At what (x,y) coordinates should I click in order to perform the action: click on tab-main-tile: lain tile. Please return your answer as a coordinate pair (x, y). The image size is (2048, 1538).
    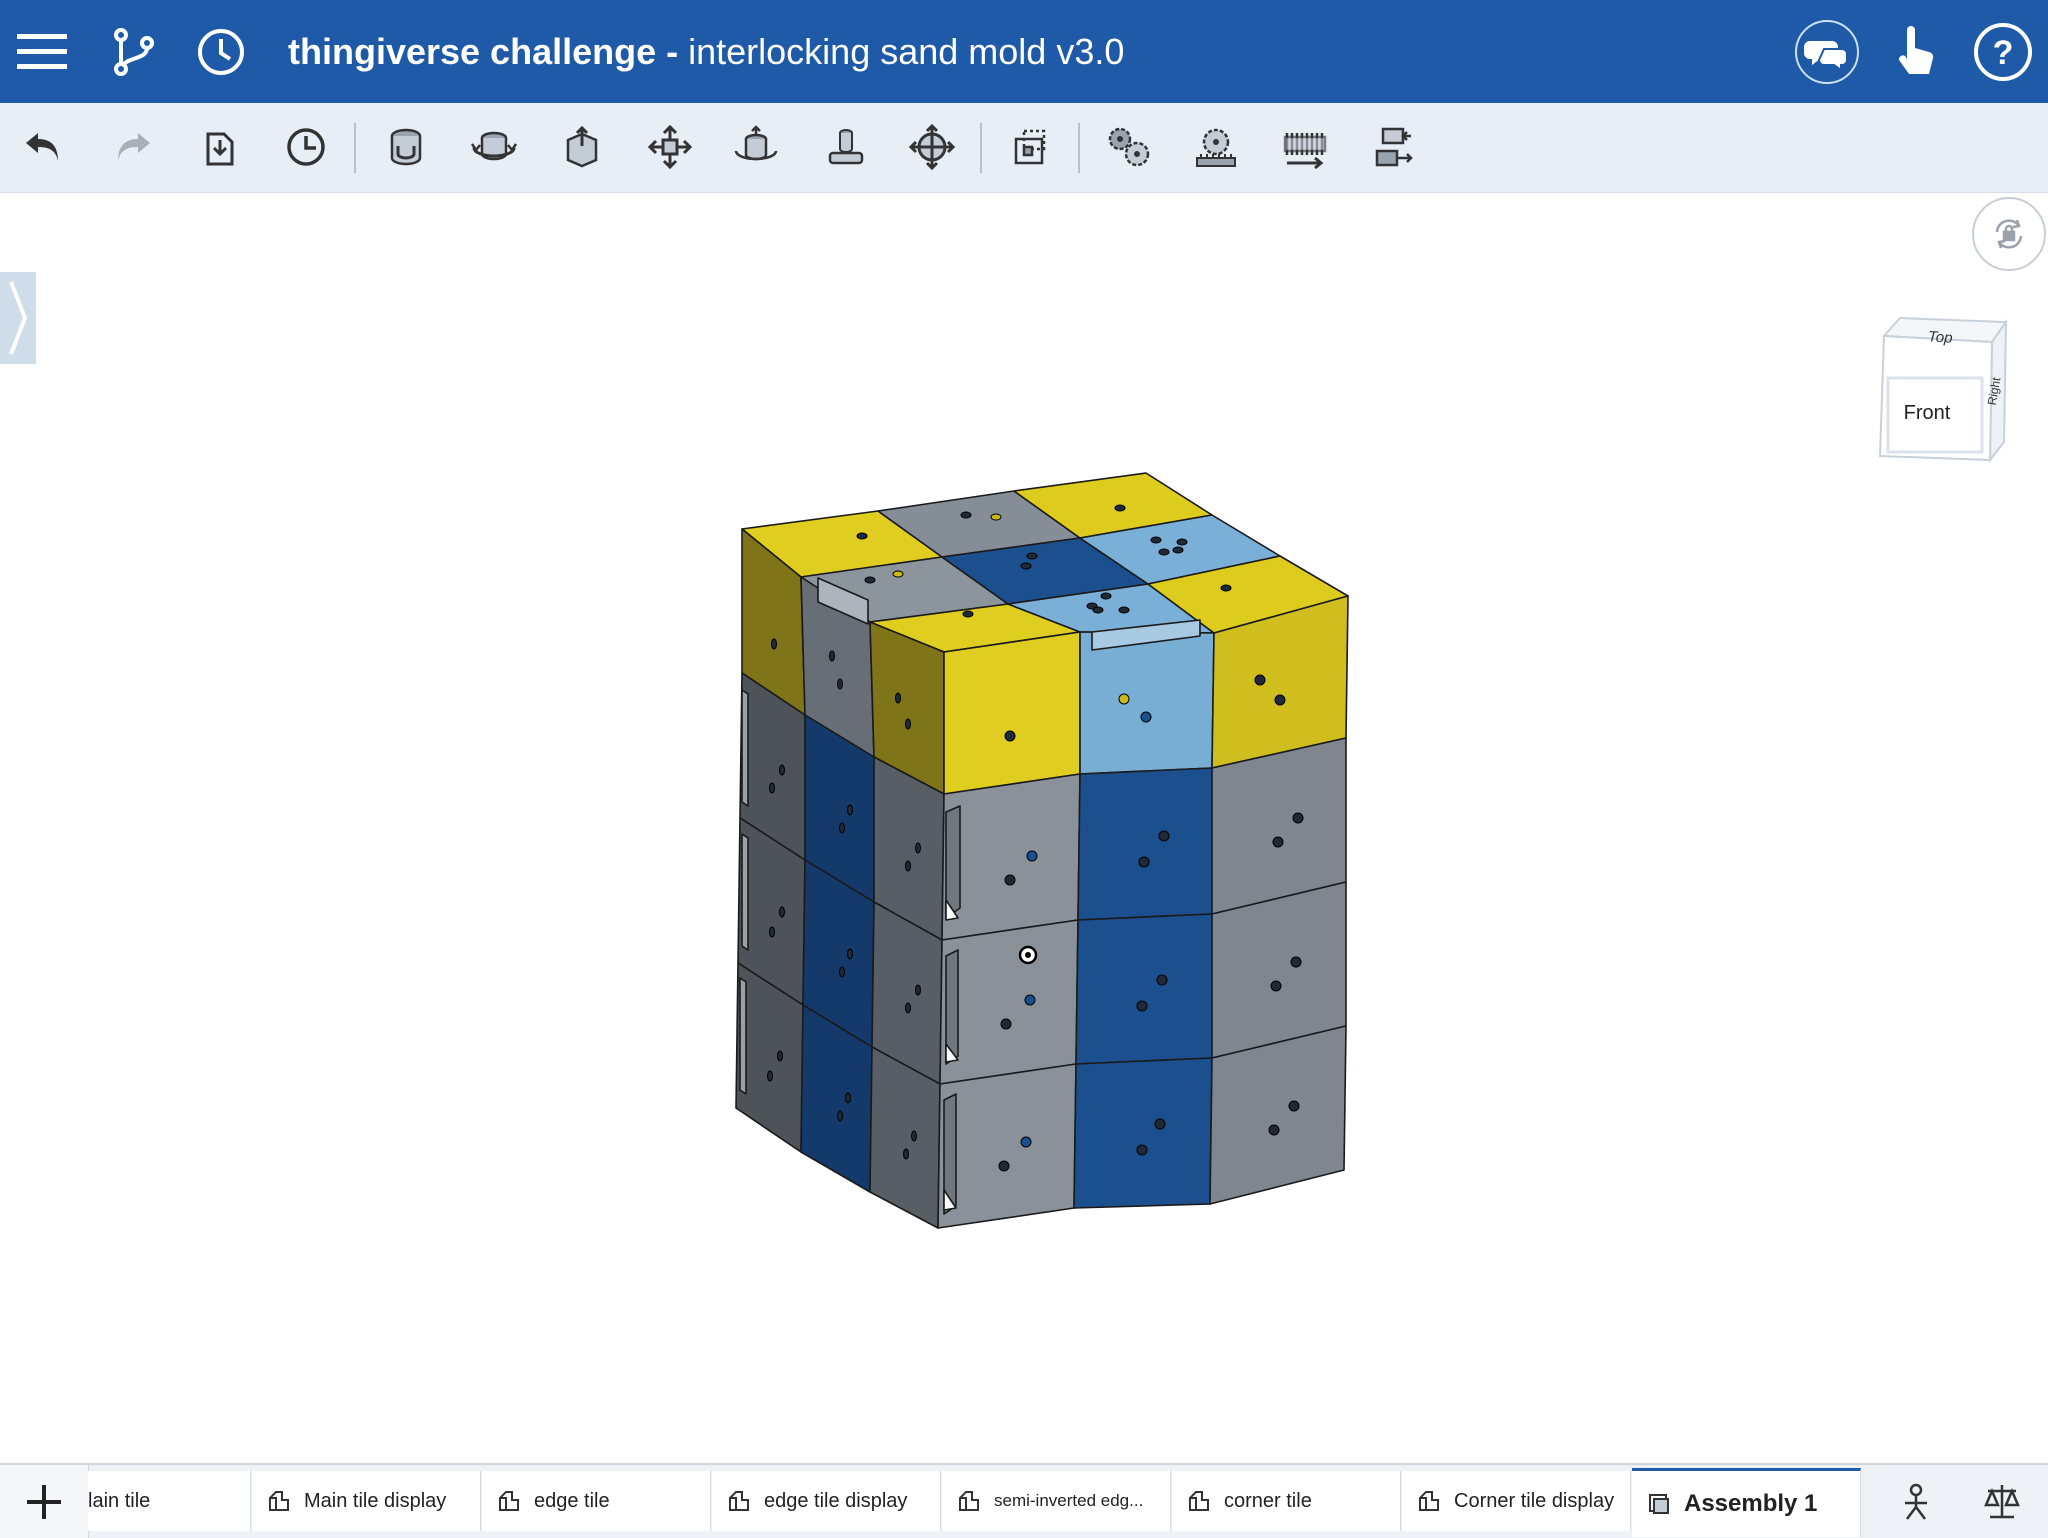
    Looking at the image, I should click on (169, 1501).